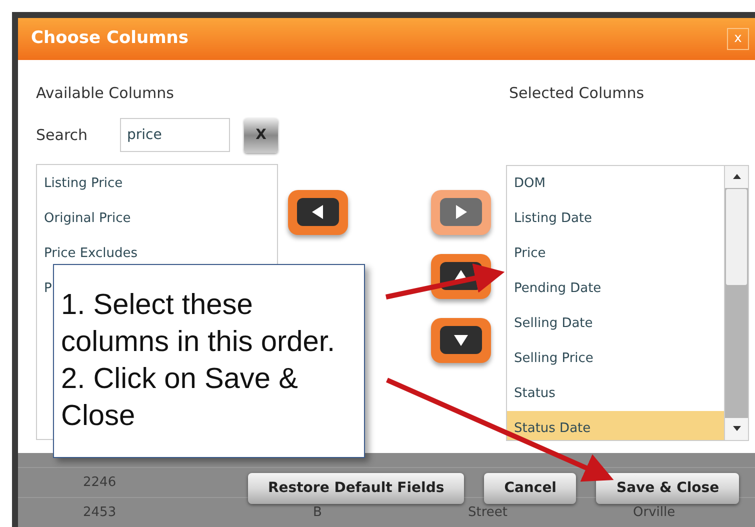 The height and width of the screenshot is (527, 755). What do you see at coordinates (99, 483) in the screenshot?
I see `table-cell-text: 2246` at bounding box center [99, 483].